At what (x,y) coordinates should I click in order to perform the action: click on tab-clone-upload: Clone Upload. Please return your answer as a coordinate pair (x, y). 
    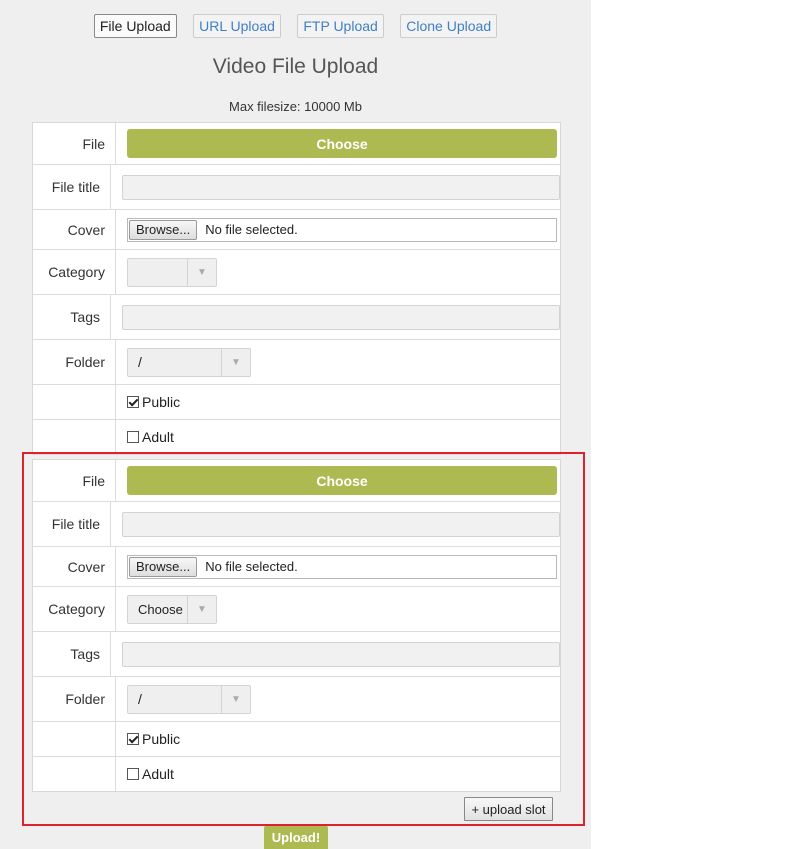
    Looking at the image, I should click on (449, 26).